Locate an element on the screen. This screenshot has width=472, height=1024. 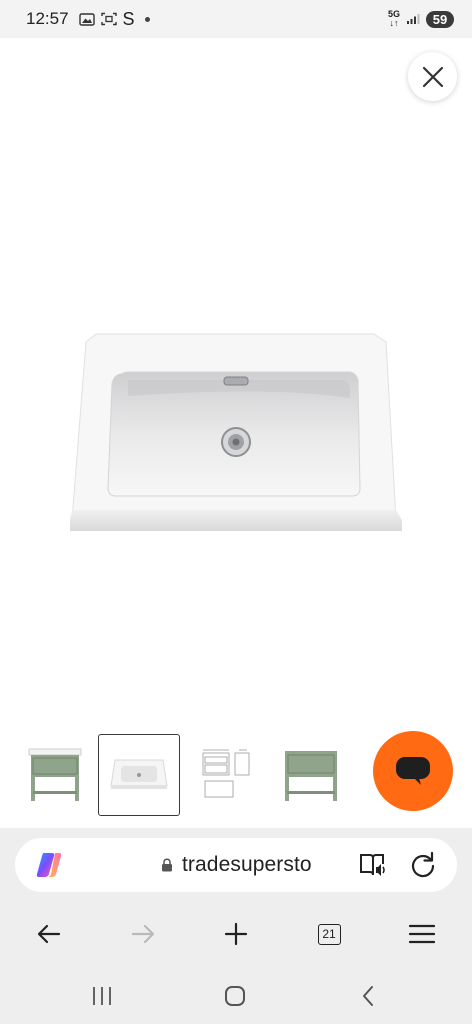
status-system-icons: 5G ↓↑ 59 is located at coordinates (421, 19).